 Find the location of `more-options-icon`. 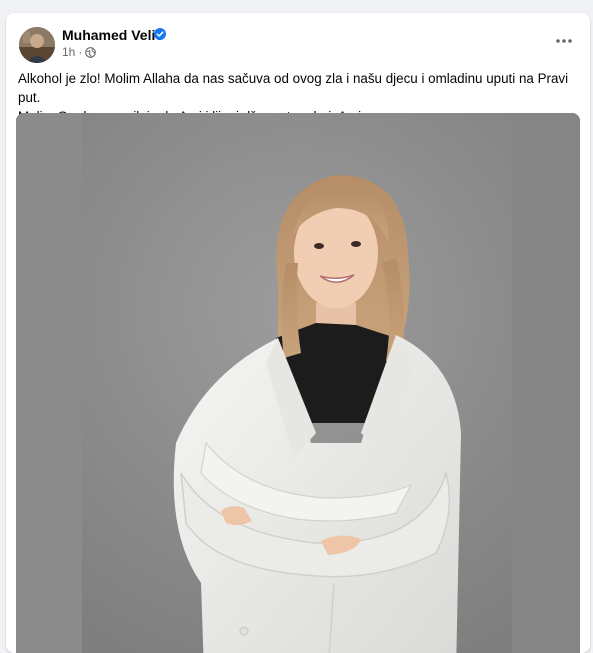

more-options-icon is located at coordinates (564, 41).